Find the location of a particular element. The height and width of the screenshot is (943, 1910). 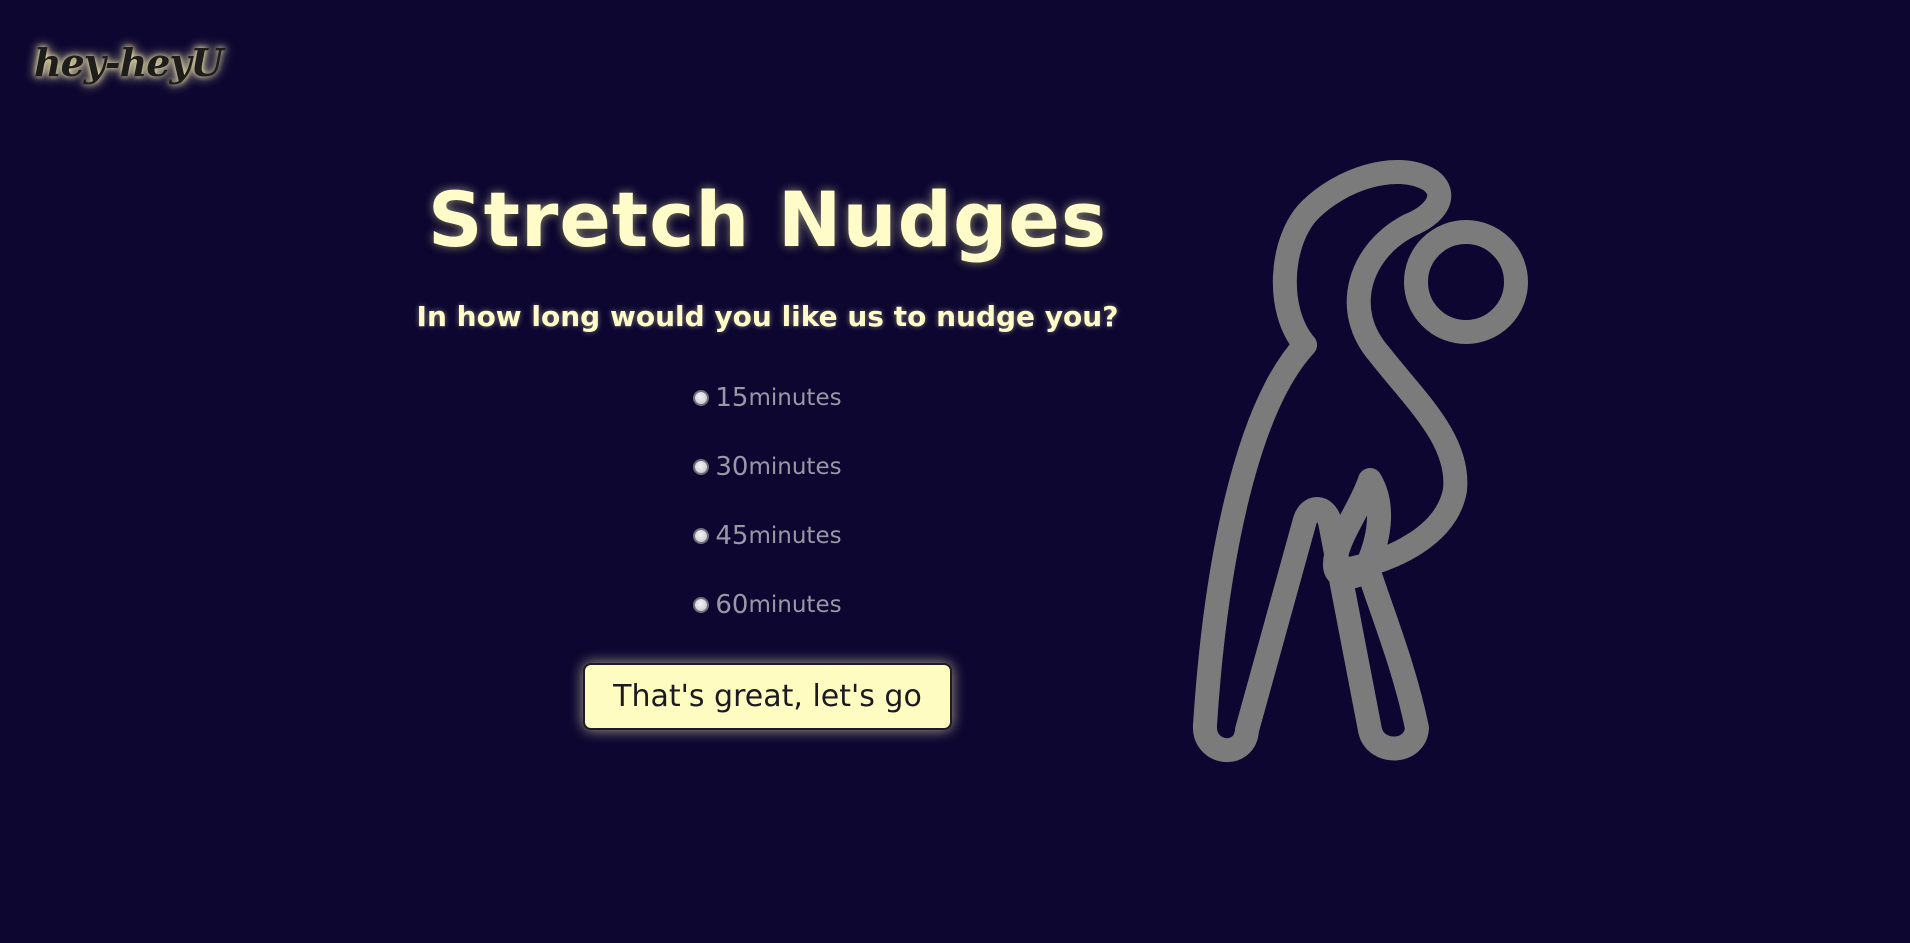

option-value: 30 is located at coordinates (732, 466).